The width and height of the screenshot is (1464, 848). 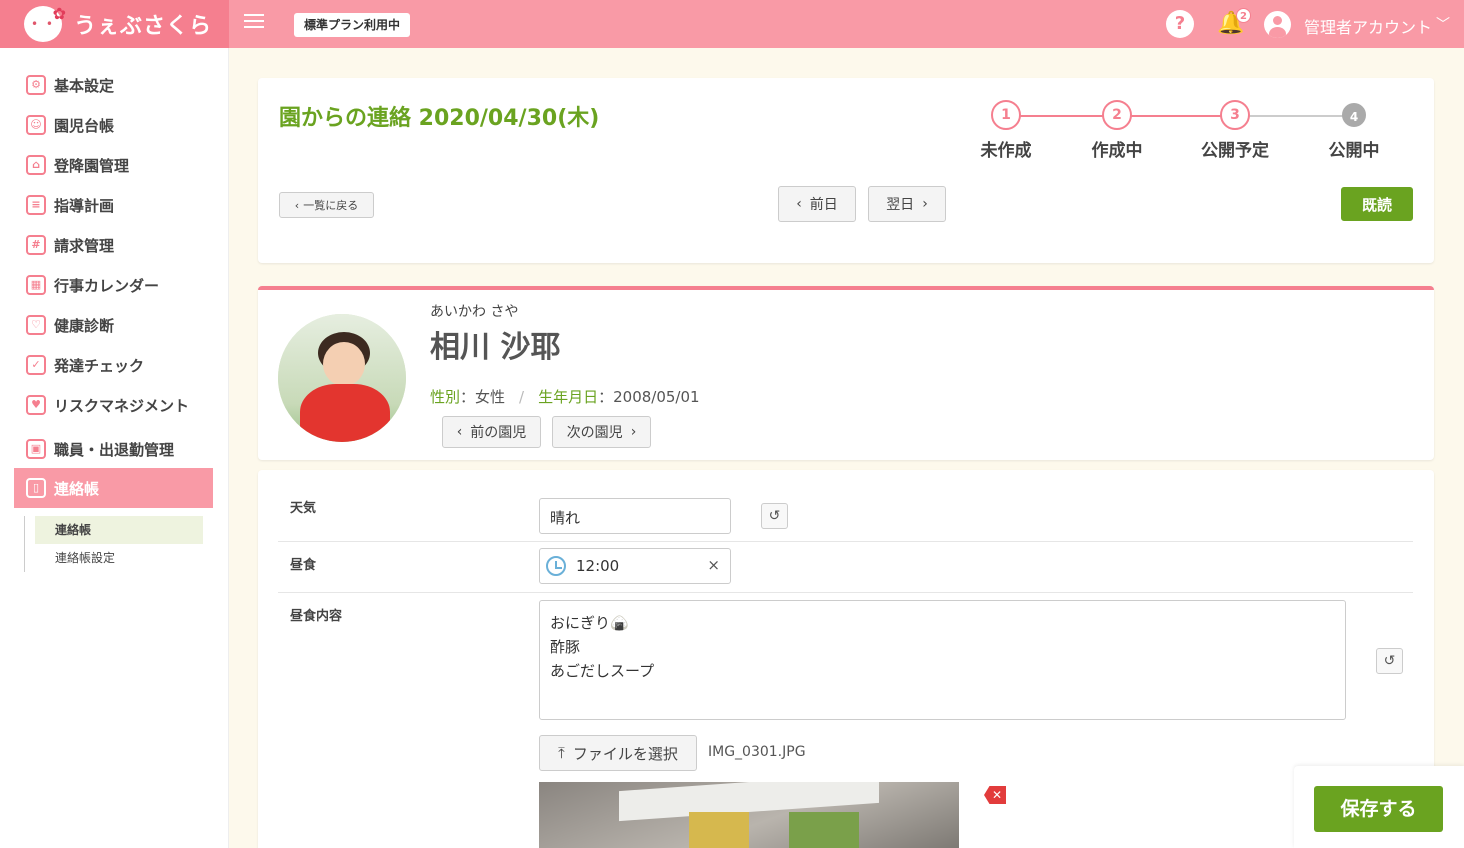 What do you see at coordinates (556, 566) in the screenshot?
I see `clock-icon` at bounding box center [556, 566].